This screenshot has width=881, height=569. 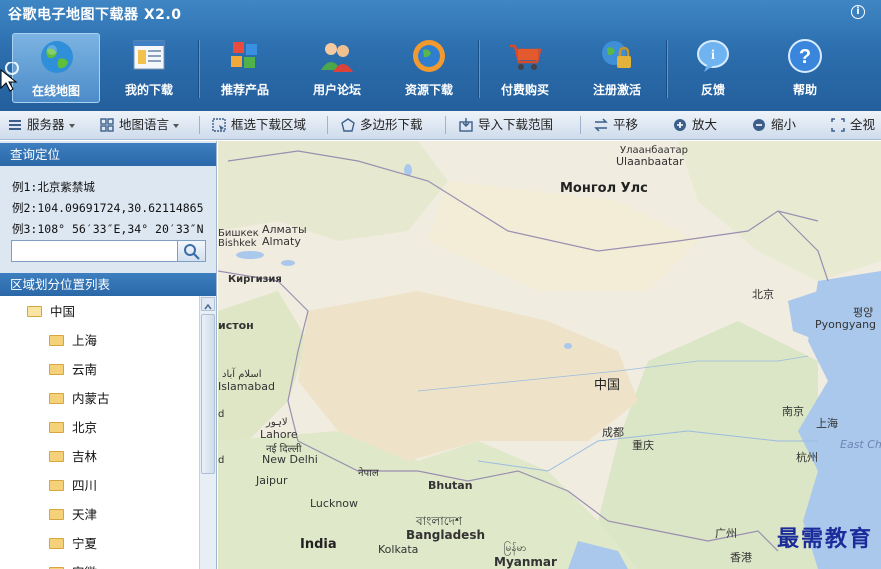 I want to click on zoom-in-button: 放大, so click(x=695, y=125).